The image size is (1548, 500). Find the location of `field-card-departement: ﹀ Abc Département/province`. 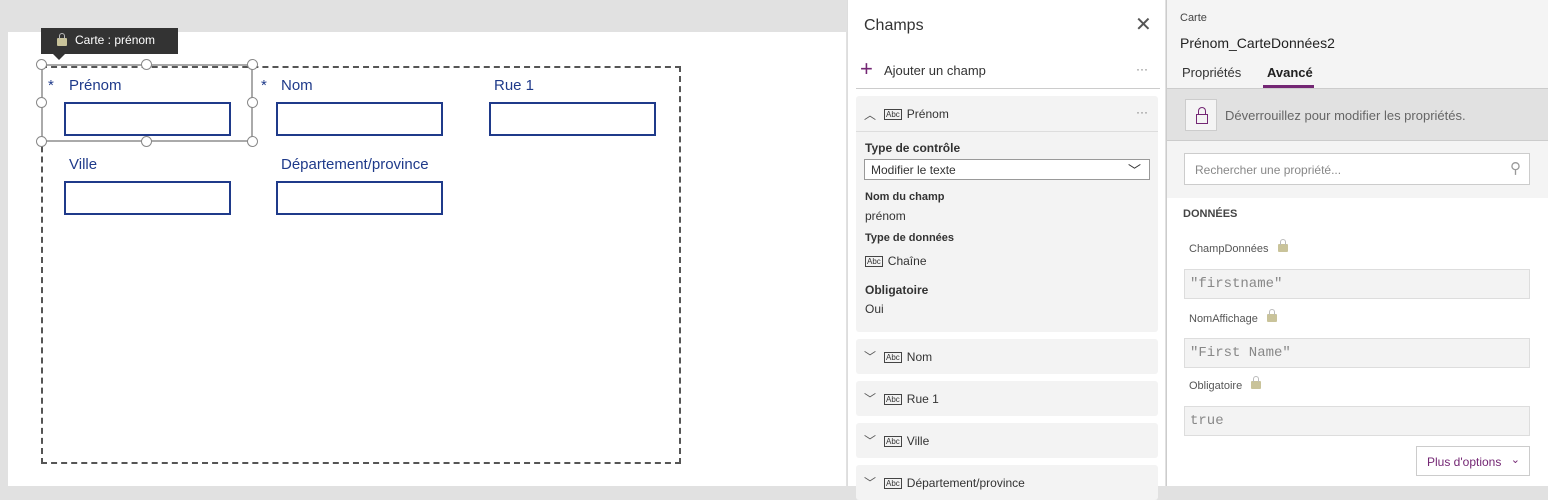

field-card-departement: ﹀ Abc Département/province is located at coordinates (1007, 482).